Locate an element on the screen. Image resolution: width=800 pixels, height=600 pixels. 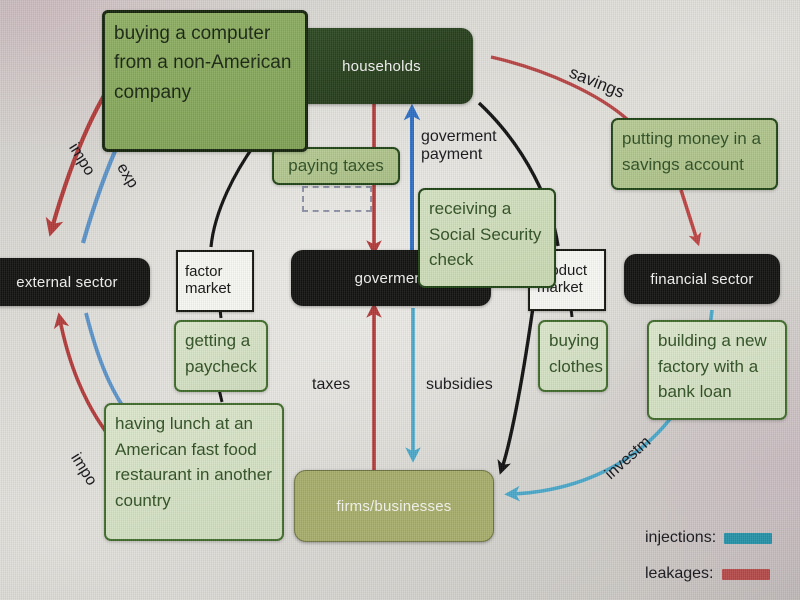
example-getting-paycheck: getting a paycheck is located at coordinates (221, 356).